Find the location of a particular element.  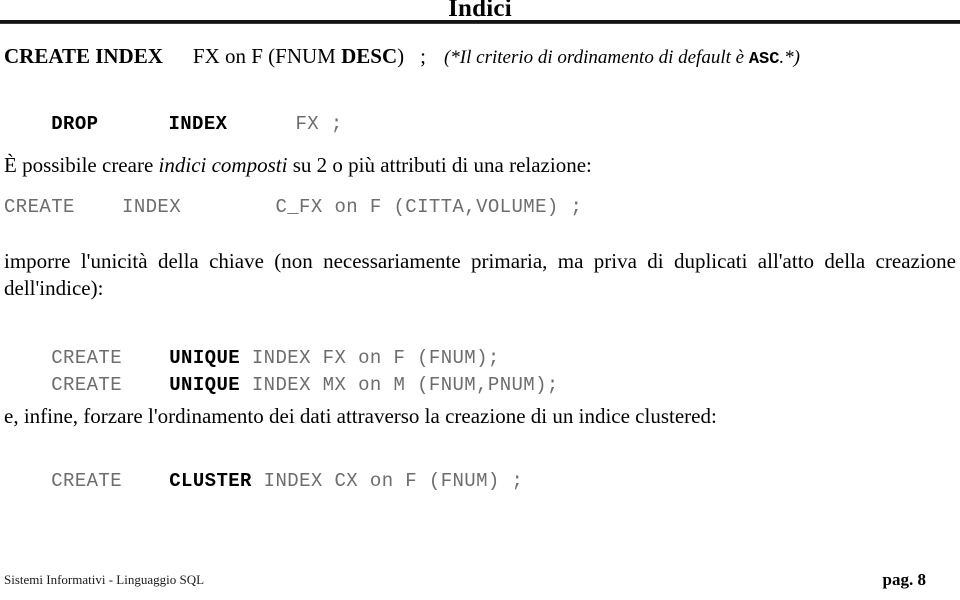

drop-index-target: FX ; is located at coordinates (319, 124).